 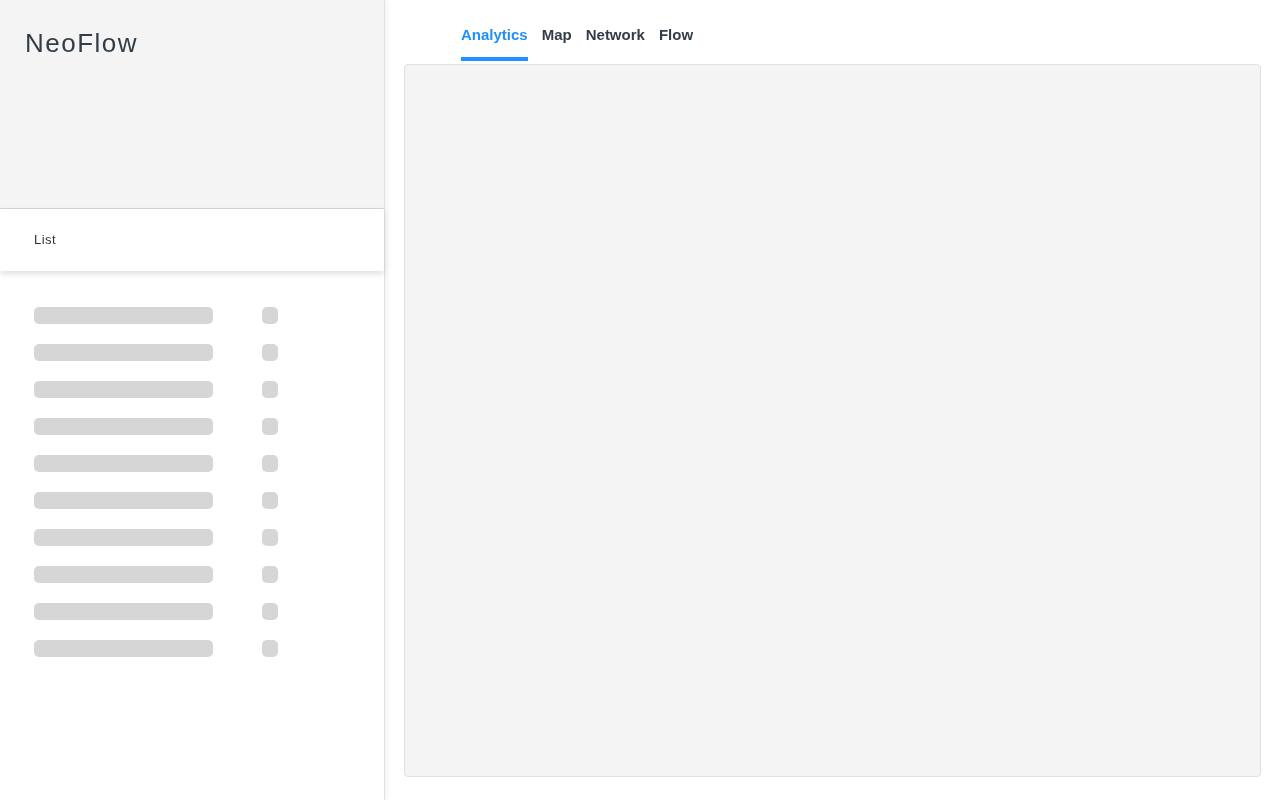 I want to click on brand-title: NeoFlow, so click(x=82, y=43).